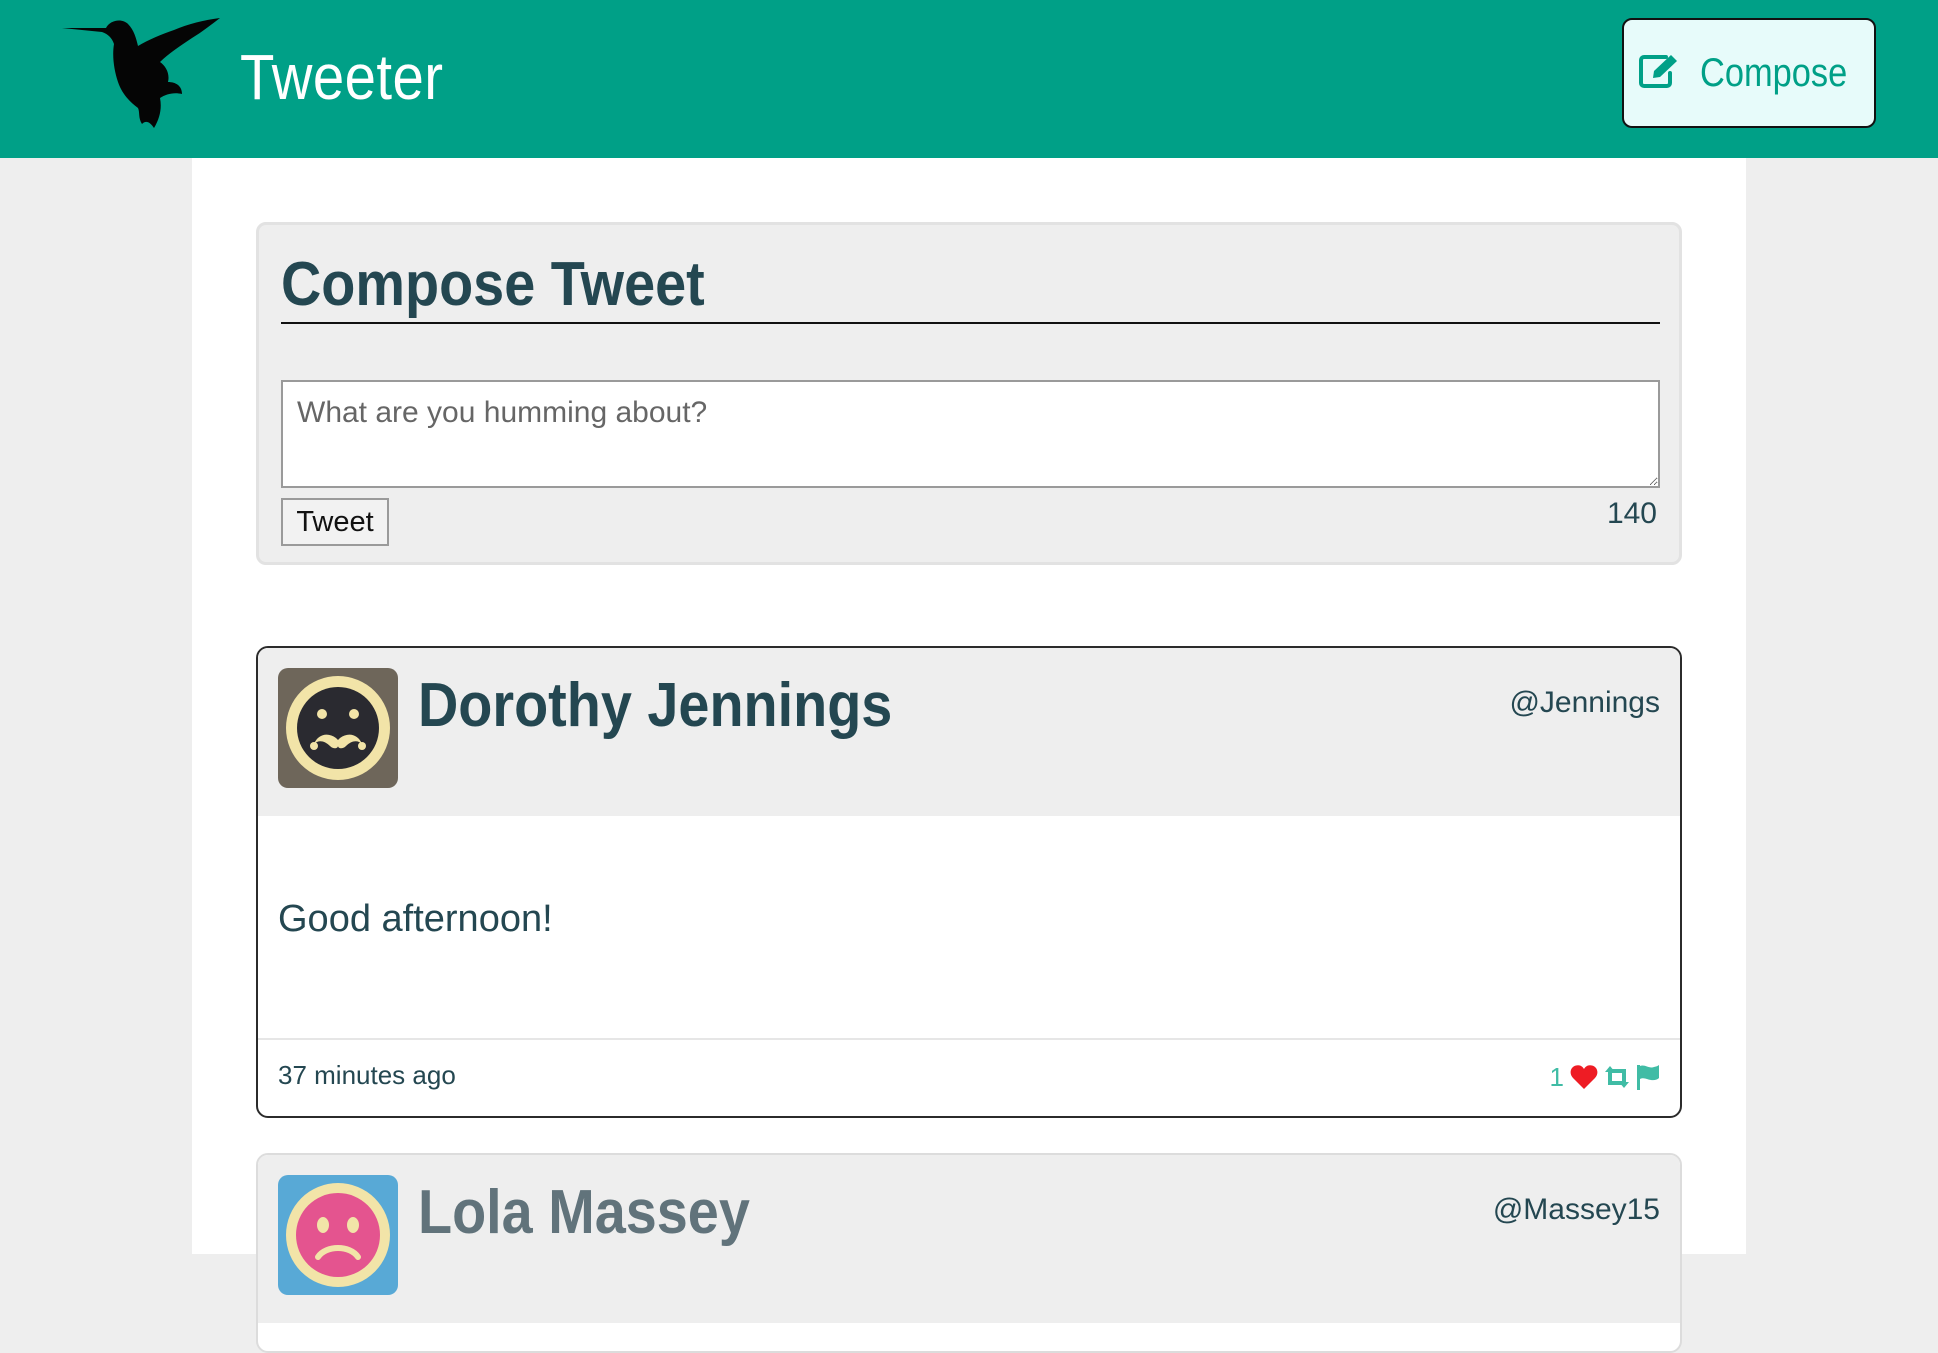 The height and width of the screenshot is (1353, 1938). Describe the element at coordinates (1584, 702) in the screenshot. I see `tweet-author-handle: @Jennings` at that location.